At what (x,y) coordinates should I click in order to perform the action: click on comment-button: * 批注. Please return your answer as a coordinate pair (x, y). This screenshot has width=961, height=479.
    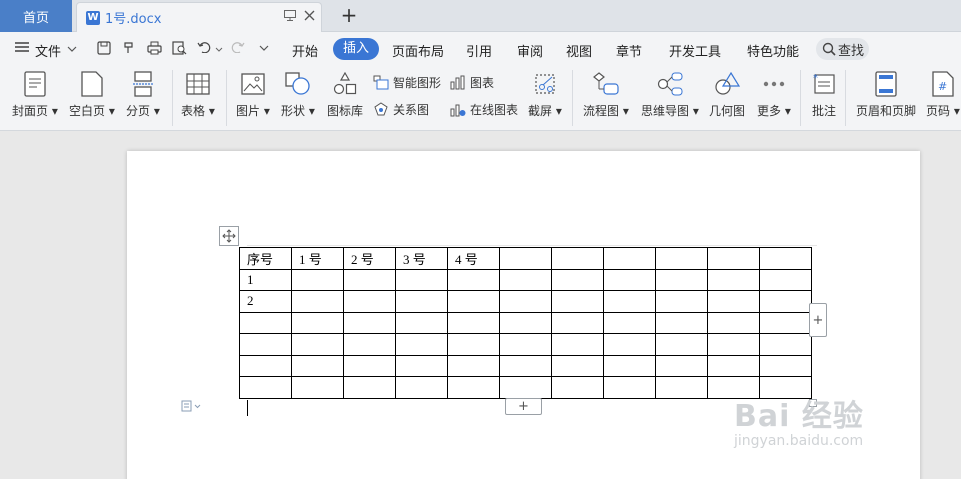
    Looking at the image, I should click on (824, 94).